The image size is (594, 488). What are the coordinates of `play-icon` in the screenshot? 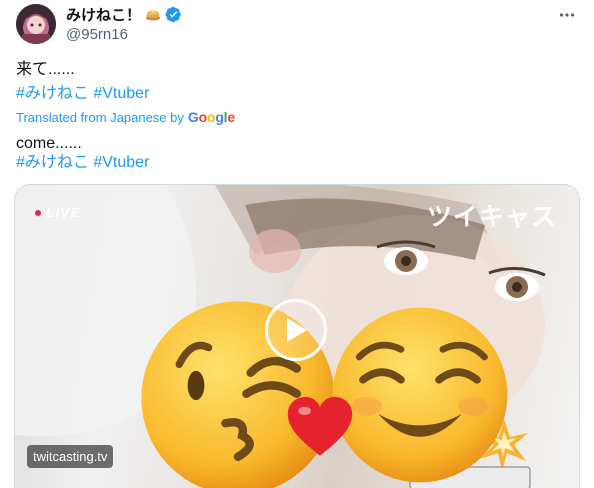 It's located at (296, 330).